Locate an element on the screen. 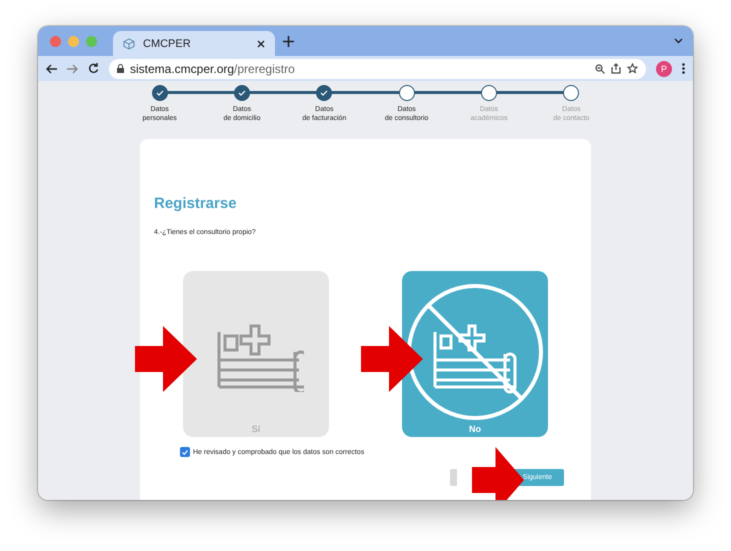  option-card: Sí is located at coordinates (256, 354).